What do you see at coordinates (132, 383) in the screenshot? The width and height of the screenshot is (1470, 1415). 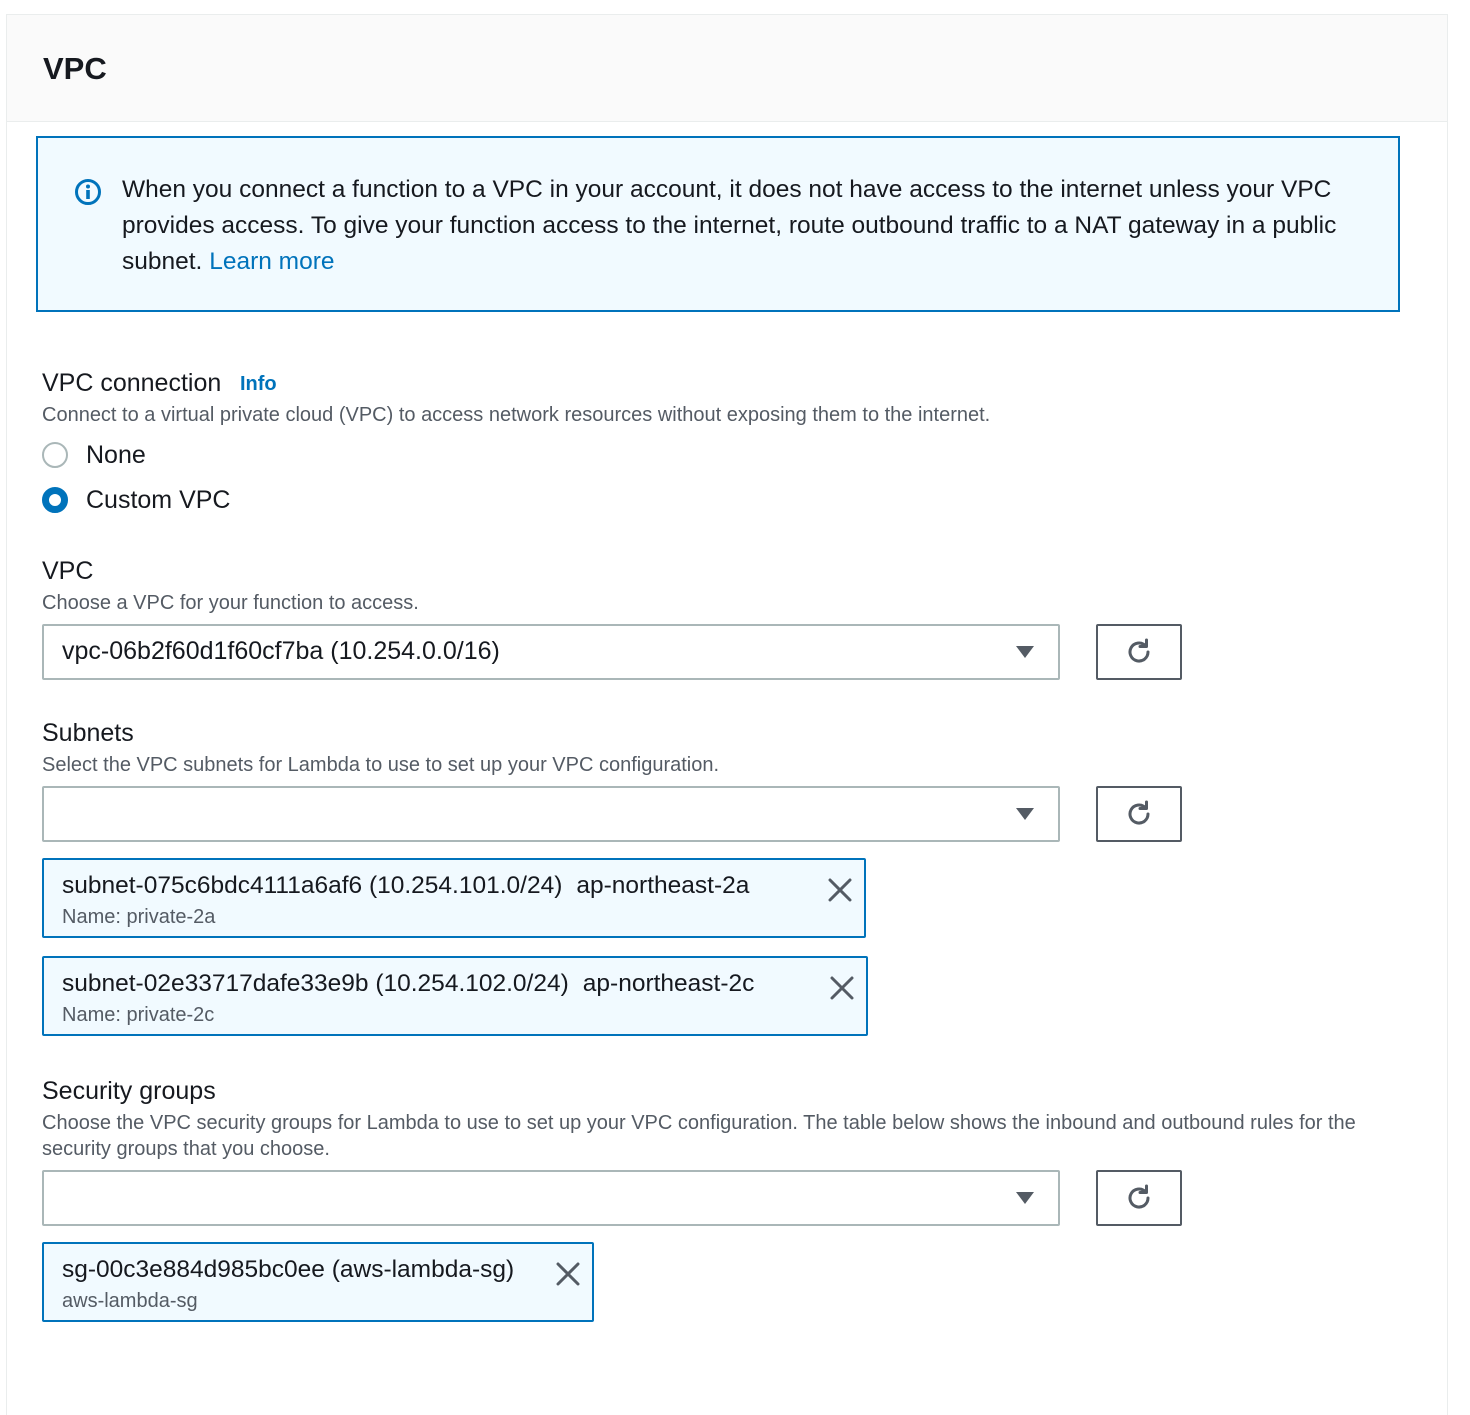 I see `vpc-connection-label: VPC connection` at bounding box center [132, 383].